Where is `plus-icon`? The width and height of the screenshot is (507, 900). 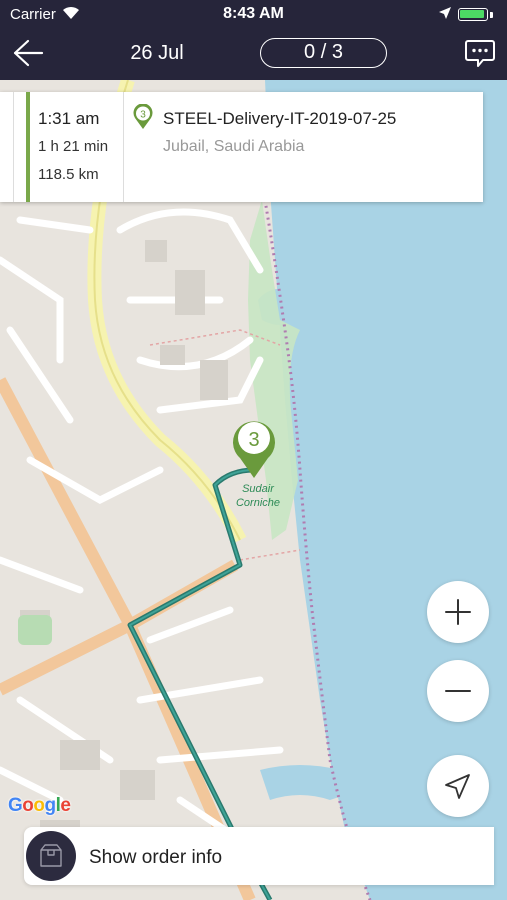 plus-icon is located at coordinates (458, 612).